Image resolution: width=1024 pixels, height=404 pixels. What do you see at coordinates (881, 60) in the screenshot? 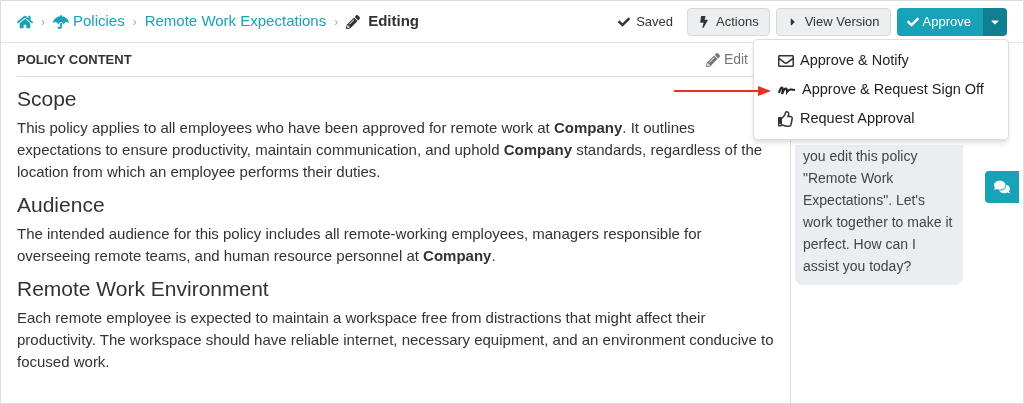
I see `menu-item: Approve & Notify` at bounding box center [881, 60].